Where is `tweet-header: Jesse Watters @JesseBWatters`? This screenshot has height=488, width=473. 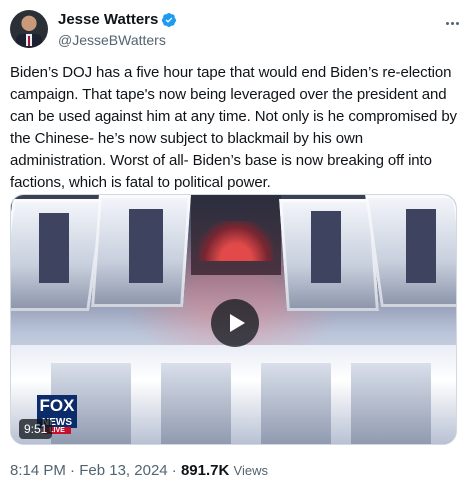 tweet-header: Jesse Watters @JesseBWatters is located at coordinates (236, 32).